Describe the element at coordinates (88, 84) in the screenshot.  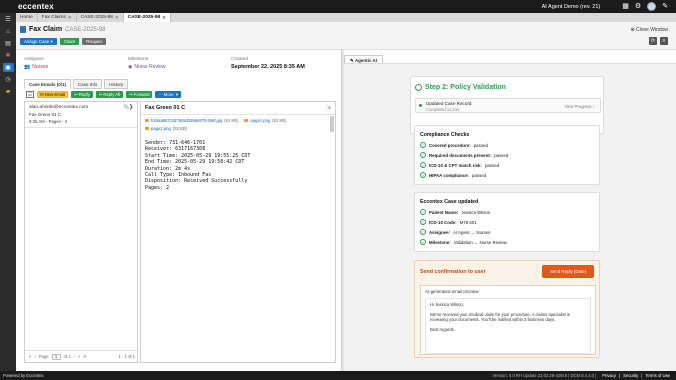
I see `tab-case-info: Case Info` at that location.